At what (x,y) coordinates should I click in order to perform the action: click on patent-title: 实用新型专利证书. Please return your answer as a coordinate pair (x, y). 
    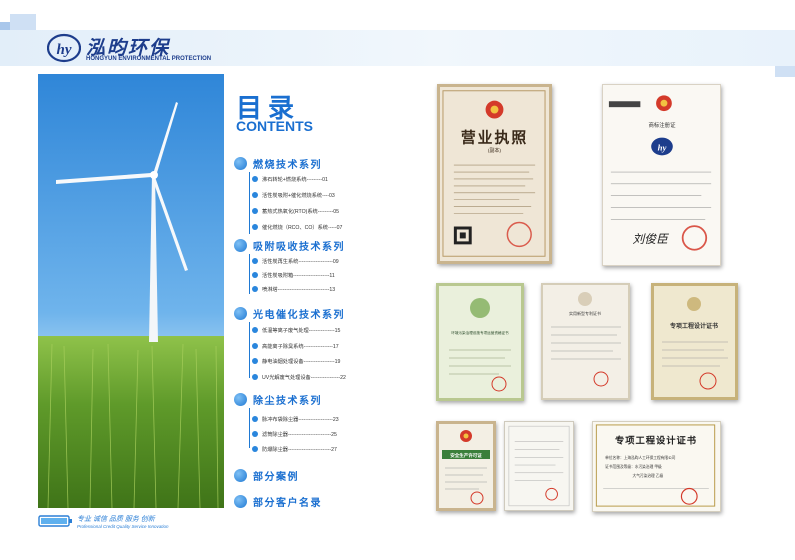
    Looking at the image, I should click on (585, 313).